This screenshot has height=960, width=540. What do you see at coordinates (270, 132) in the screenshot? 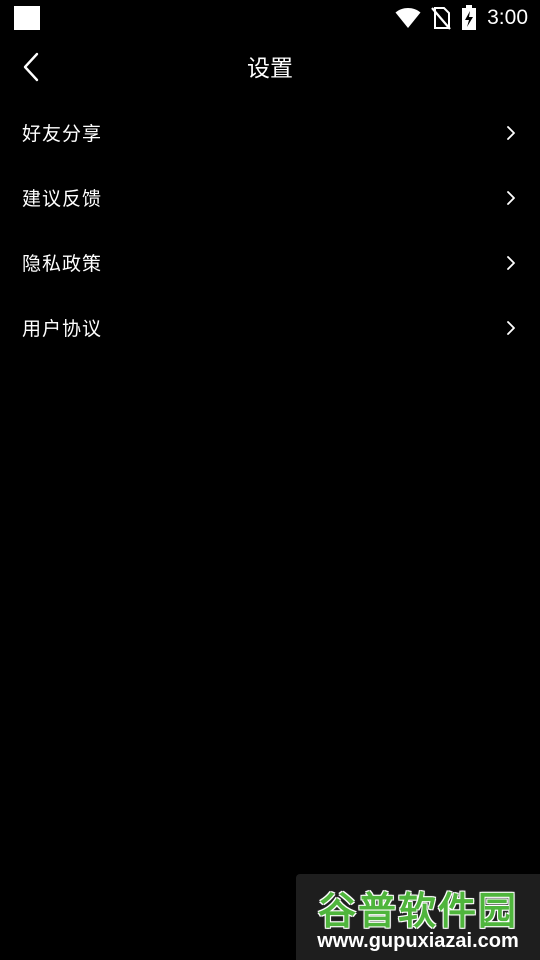
I see `menu-item-share-friends: 好友分享` at bounding box center [270, 132].